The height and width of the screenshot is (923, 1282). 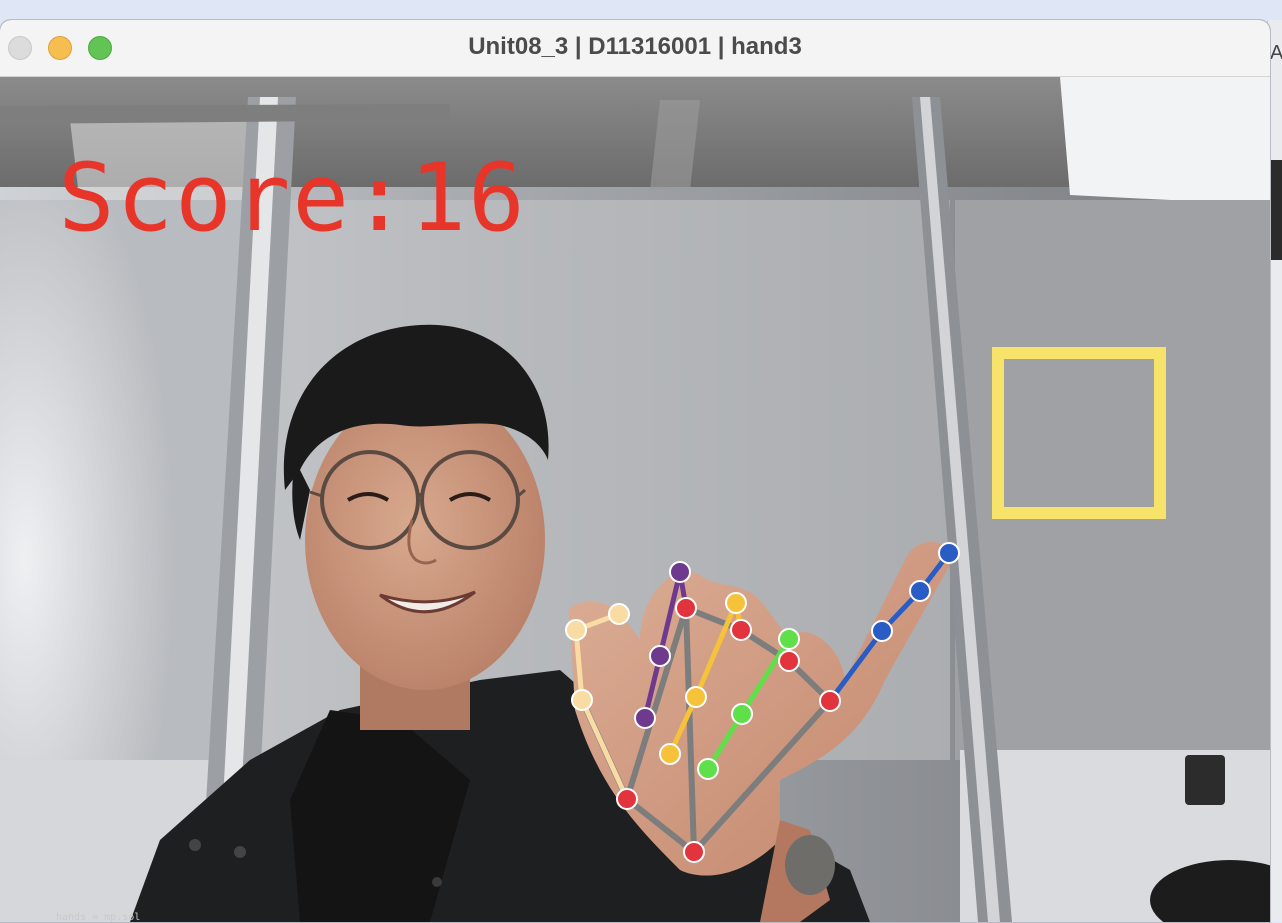 What do you see at coordinates (292, 198) in the screenshot?
I see `score-overlay-text: Score:16` at bounding box center [292, 198].